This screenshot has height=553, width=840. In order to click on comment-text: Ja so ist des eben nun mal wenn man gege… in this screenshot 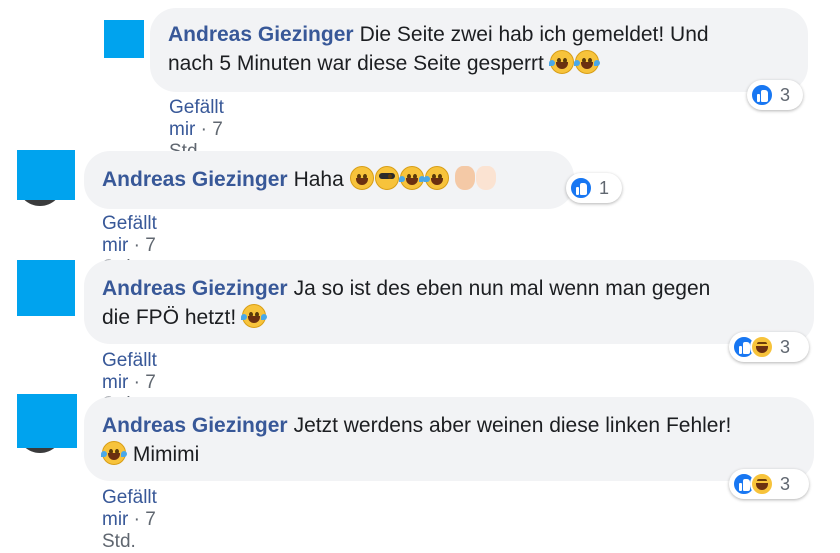, I will do `click(502, 288)`.